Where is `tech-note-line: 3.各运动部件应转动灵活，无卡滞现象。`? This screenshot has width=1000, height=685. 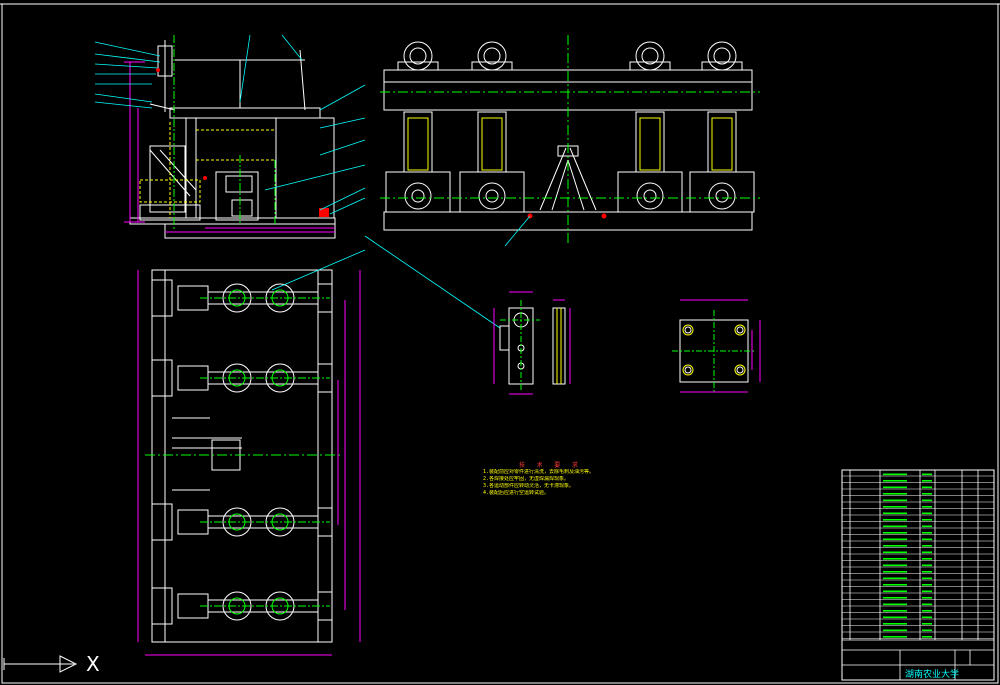 tech-note-line: 3.各运动部件应转动灵活，无卡滞现象。 is located at coordinates (529, 486).